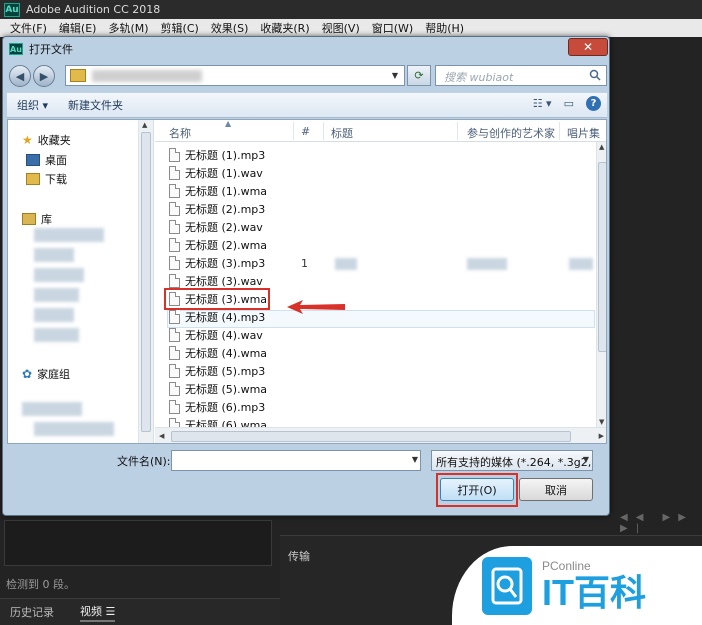  What do you see at coordinates (342, 133) in the screenshot?
I see `column-title: 标题` at bounding box center [342, 133].